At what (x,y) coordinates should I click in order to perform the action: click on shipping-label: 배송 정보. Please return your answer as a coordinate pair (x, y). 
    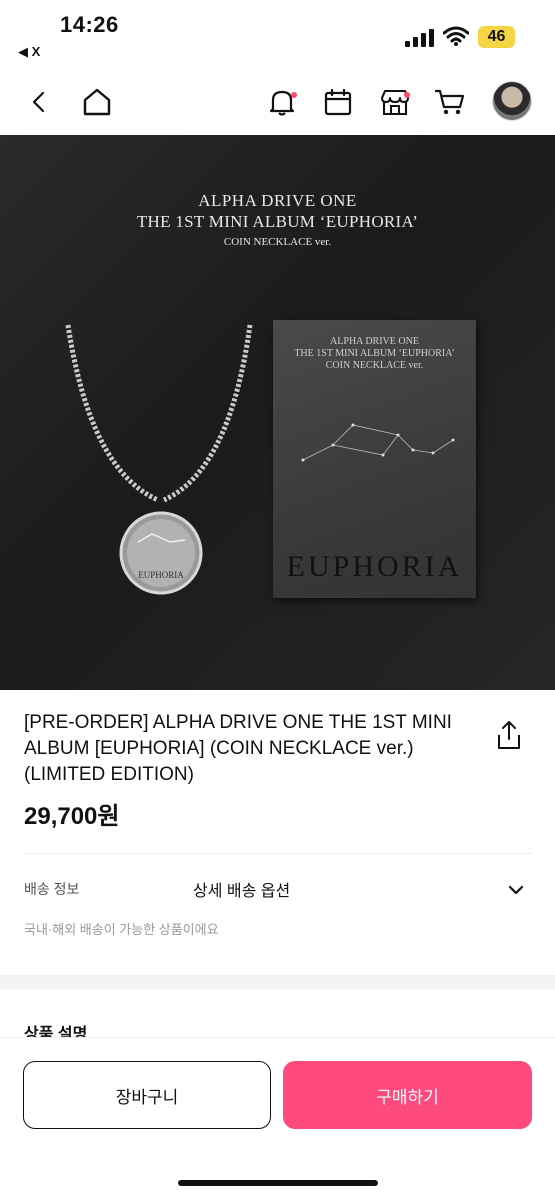
    Looking at the image, I should click on (52, 889).